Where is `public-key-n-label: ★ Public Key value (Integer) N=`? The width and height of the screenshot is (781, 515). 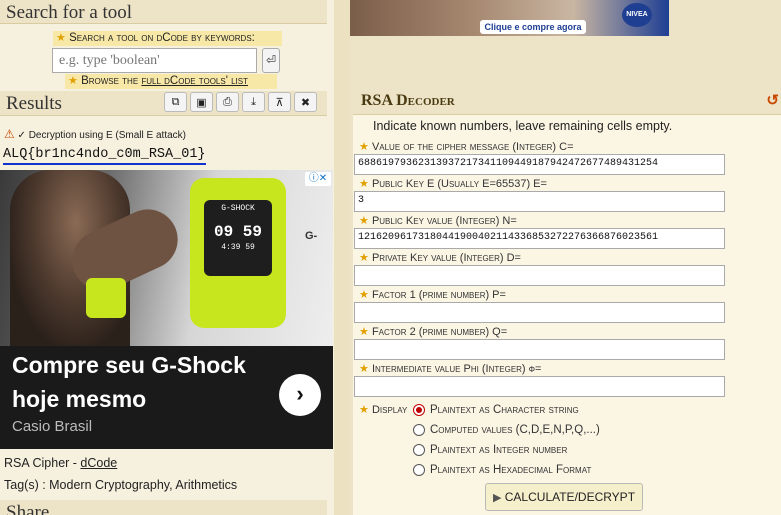
public-key-n-label: ★ Public Key value (Integer) N= is located at coordinates (438, 220).